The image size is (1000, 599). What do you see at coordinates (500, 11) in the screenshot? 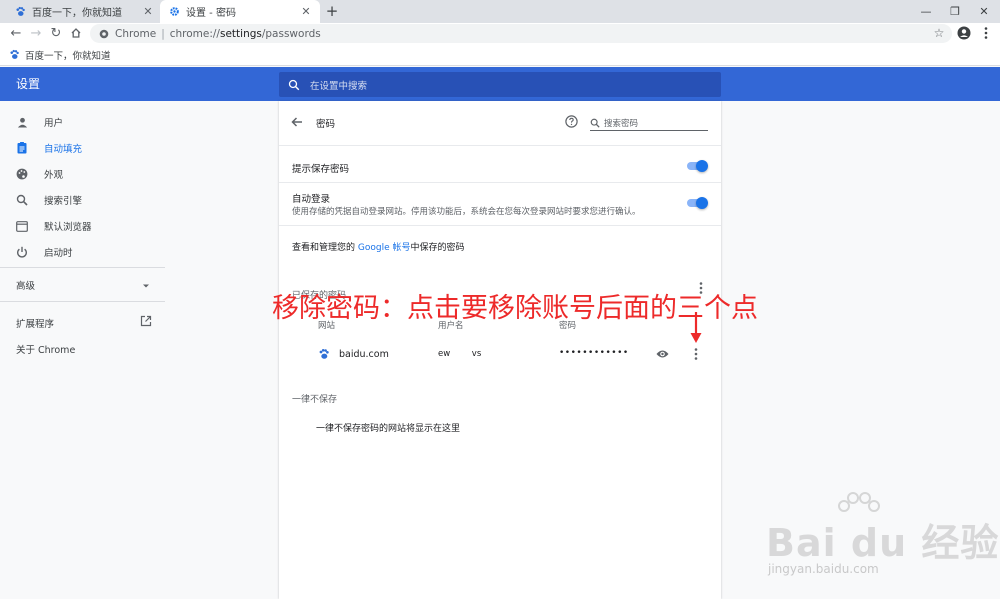
I see `tab-strip: 百度一下，你就知道 ✕ 设置 - 密码 ✕ + — ❐ ✕` at bounding box center [500, 11].